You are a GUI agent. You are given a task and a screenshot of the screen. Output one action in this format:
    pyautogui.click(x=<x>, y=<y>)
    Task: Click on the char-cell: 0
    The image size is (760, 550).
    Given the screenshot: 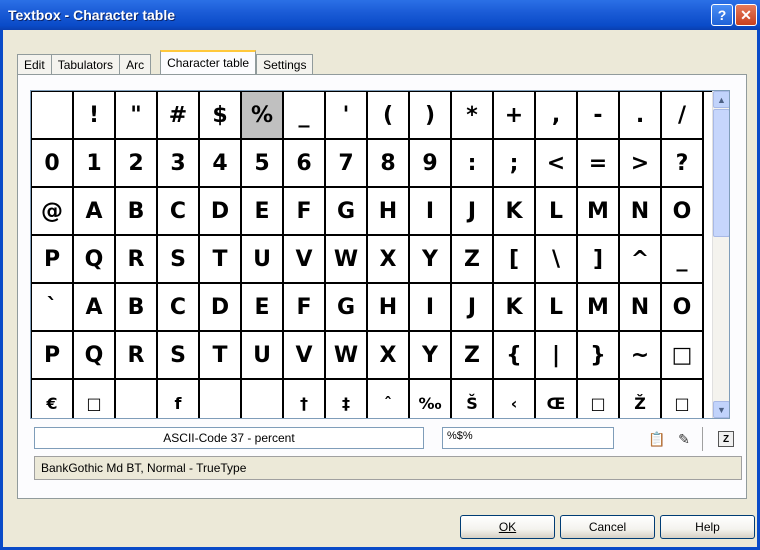 What is the action you would take?
    pyautogui.click(x=53, y=164)
    